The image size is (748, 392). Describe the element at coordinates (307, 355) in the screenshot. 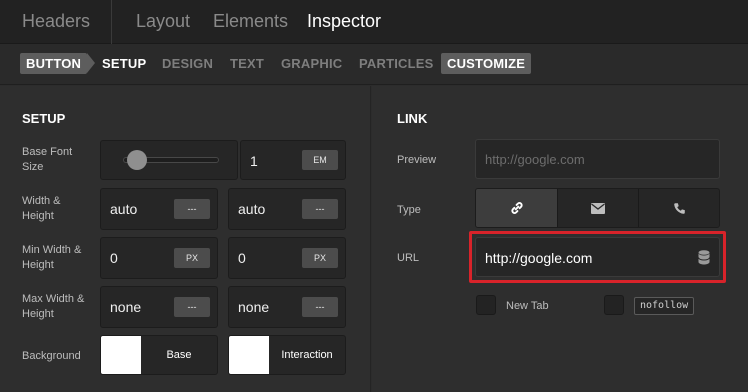

I see `interaction-color-label: Interaction` at that location.